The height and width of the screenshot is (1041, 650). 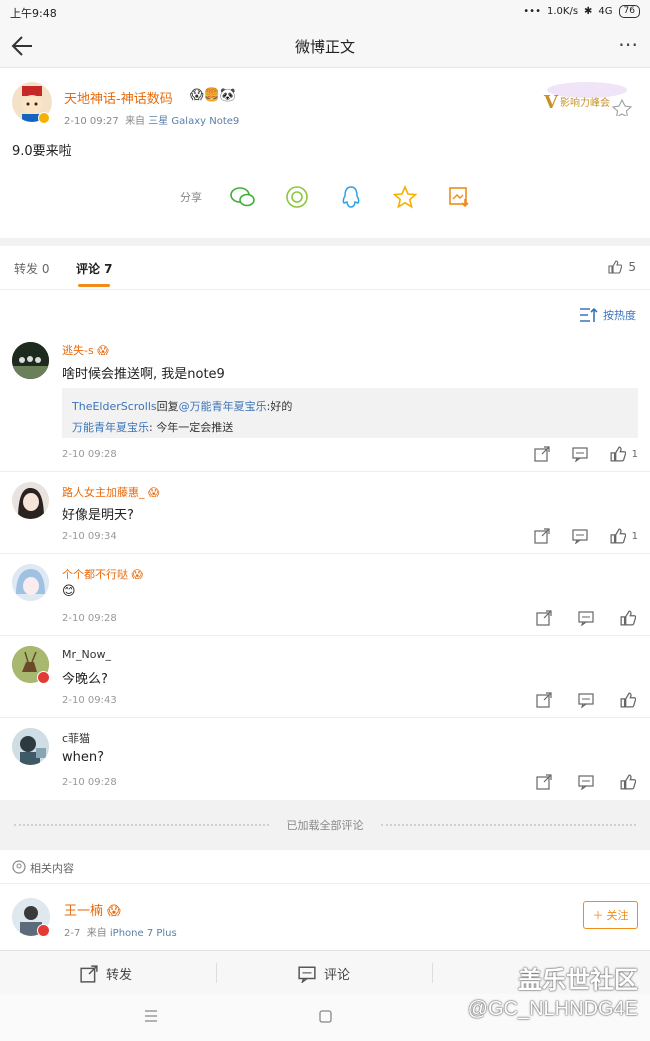 I want to click on reply-user-link: 万能青年夏宝乐, so click(x=110, y=427).